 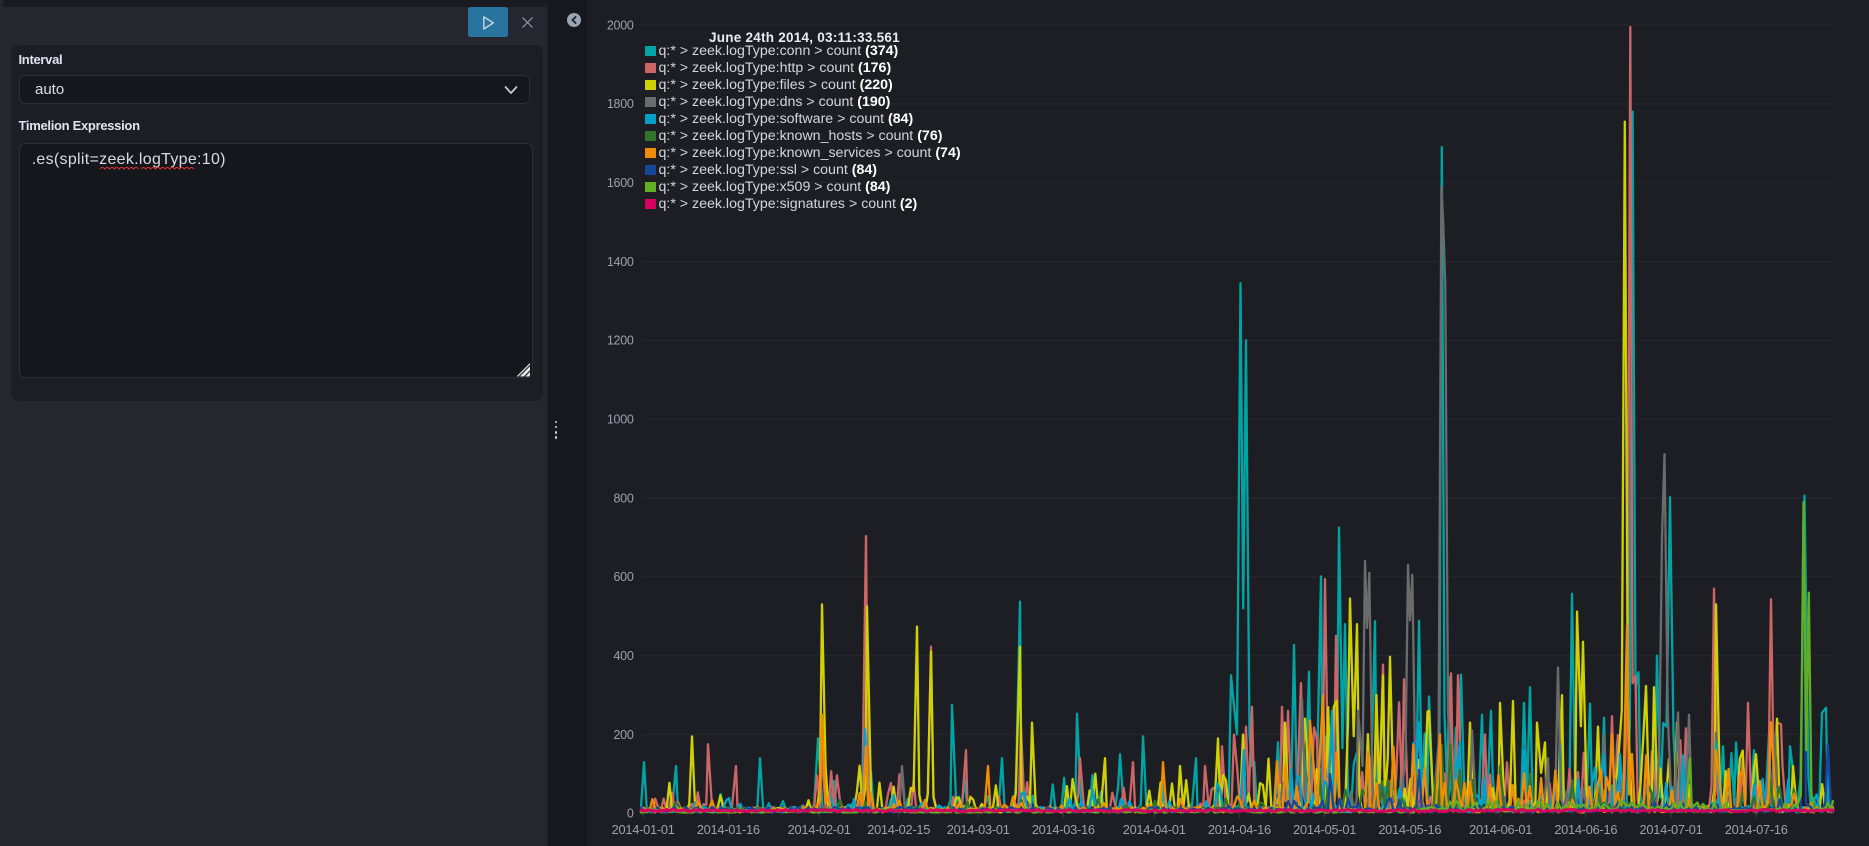 I want to click on svg-text: 1200, so click(x=620, y=341).